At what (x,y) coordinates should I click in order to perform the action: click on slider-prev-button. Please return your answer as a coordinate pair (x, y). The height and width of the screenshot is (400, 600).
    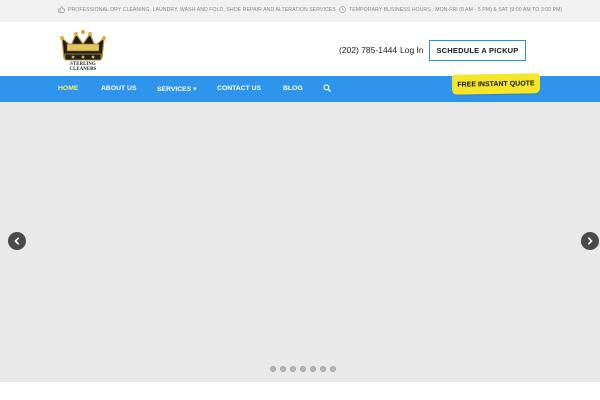
    Looking at the image, I should click on (17, 241).